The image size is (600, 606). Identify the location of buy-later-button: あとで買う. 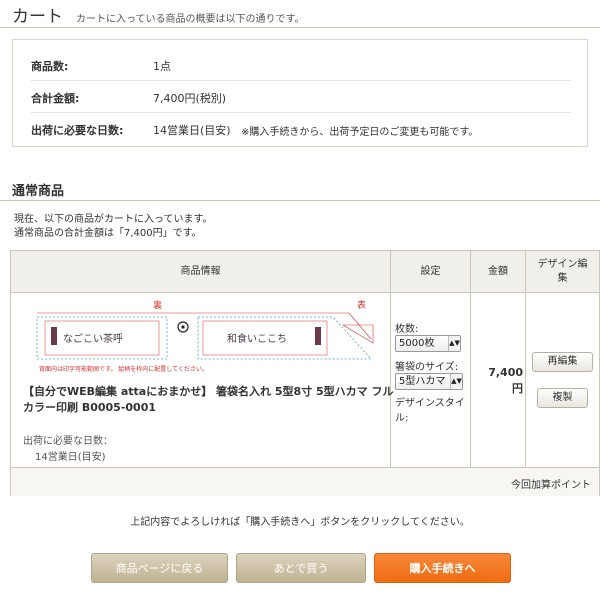
(301, 568).